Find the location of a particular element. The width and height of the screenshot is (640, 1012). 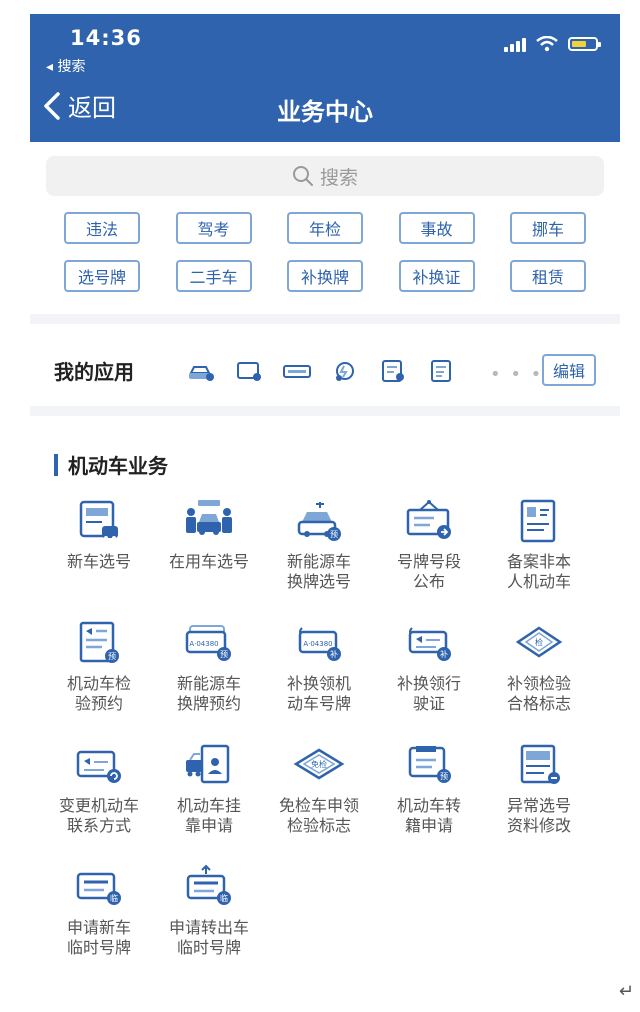

plate-icon is located at coordinates (297, 371).